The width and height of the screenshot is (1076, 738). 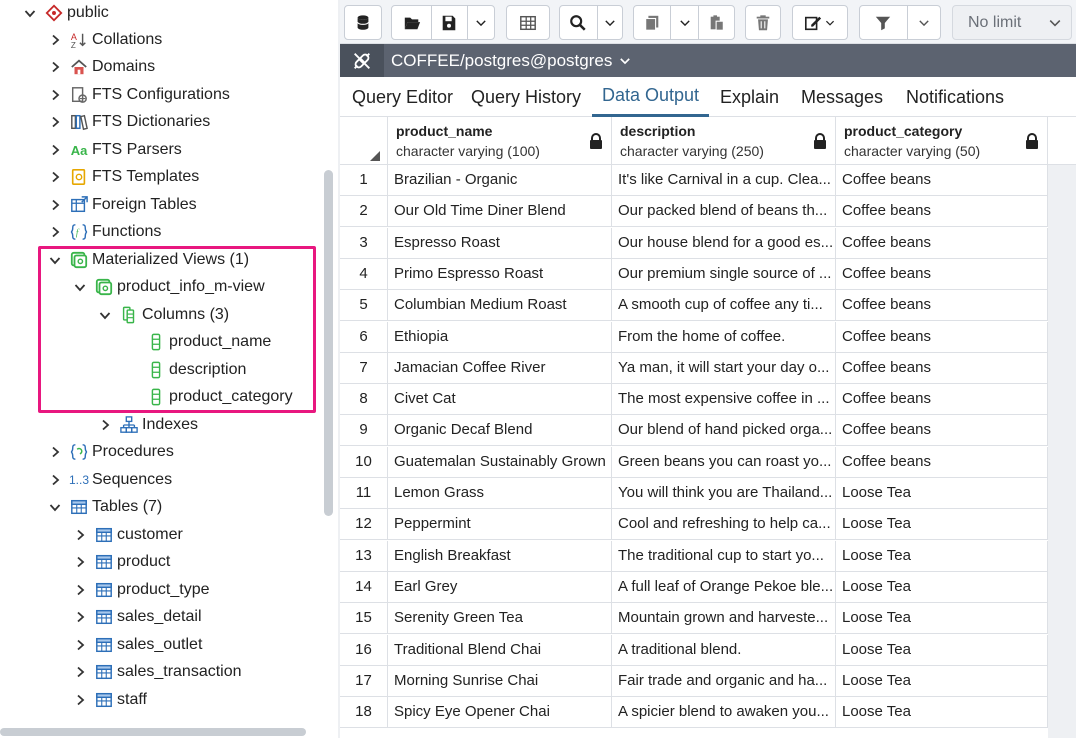 What do you see at coordinates (500, 713) in the screenshot?
I see `cell-product-name: Spicy Eye Opener Chai` at bounding box center [500, 713].